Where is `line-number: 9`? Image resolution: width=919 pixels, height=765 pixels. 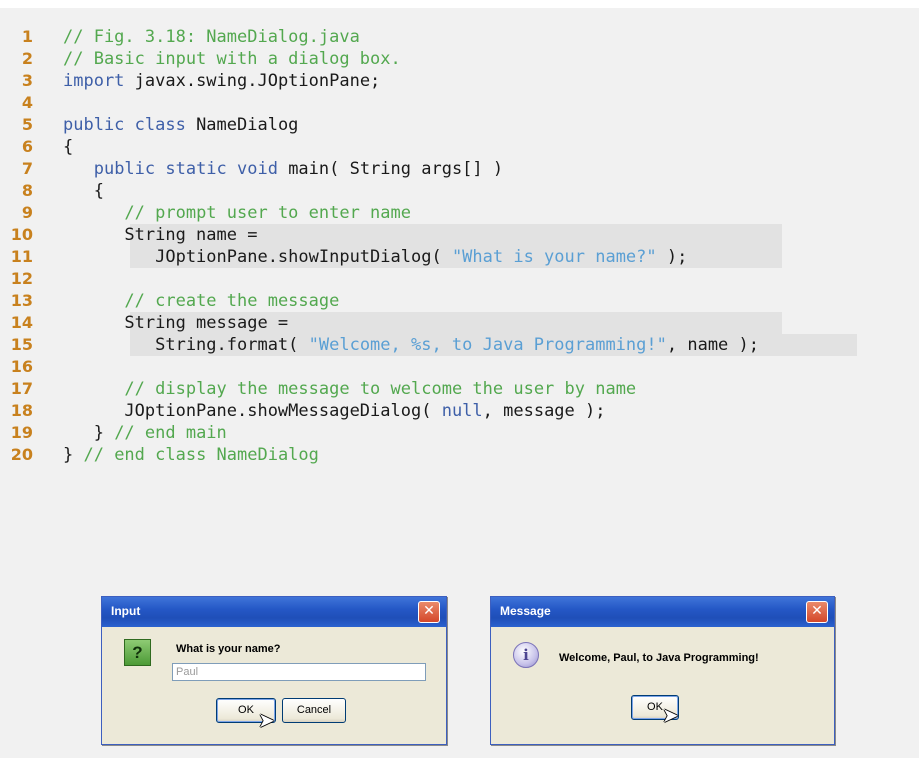
line-number: 9 is located at coordinates (27, 212).